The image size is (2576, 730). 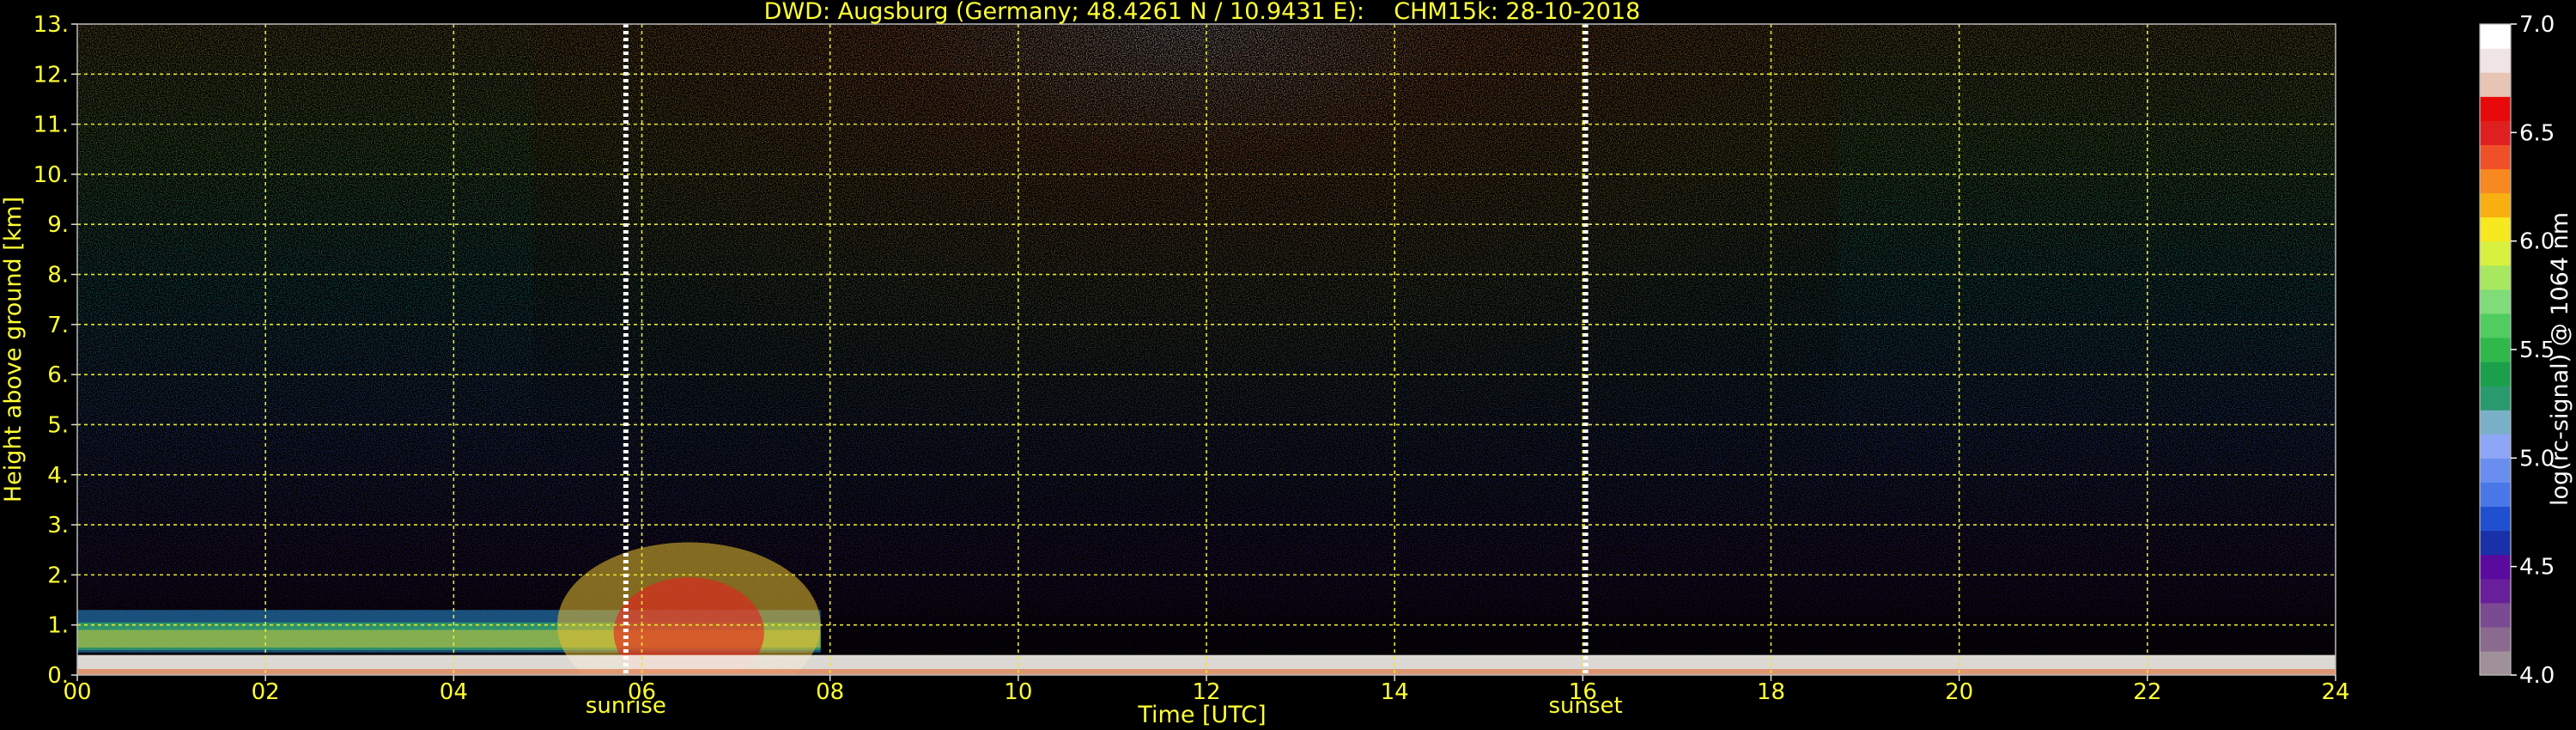 What do you see at coordinates (1959, 692) in the screenshot?
I see `x-tick-label: 20` at bounding box center [1959, 692].